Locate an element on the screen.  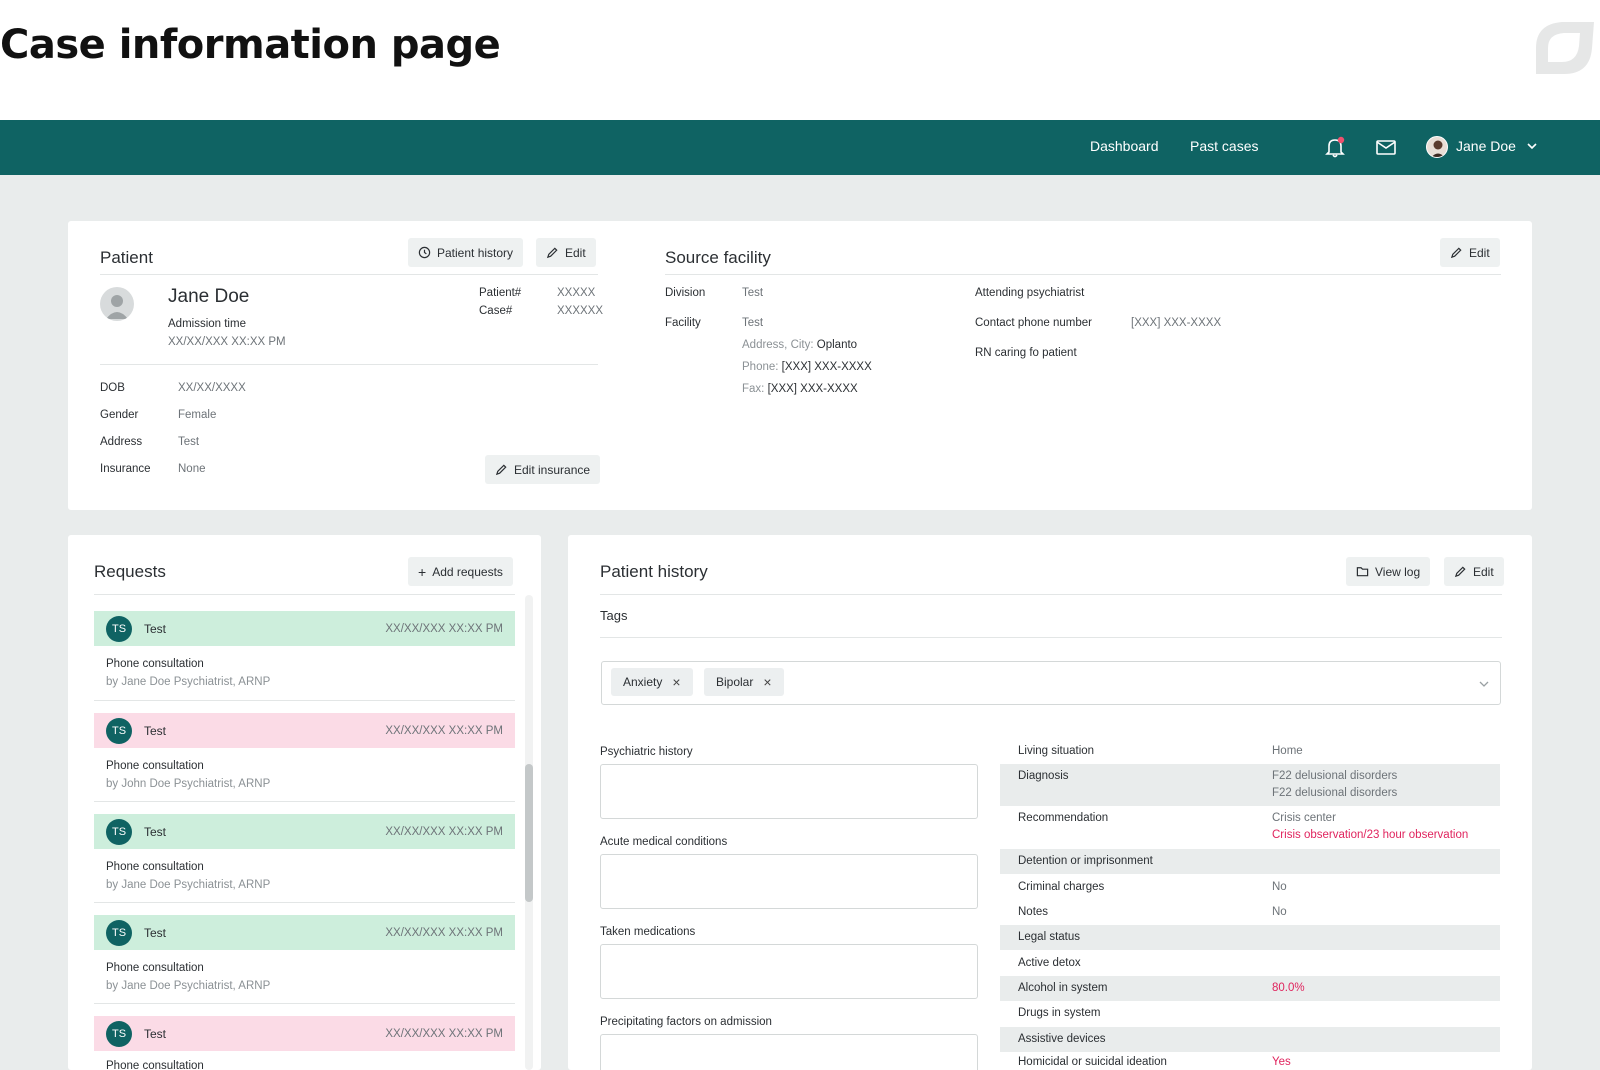
top-navigation-bar: Dashboard Past cases Jane Doe is located at coordinates (800, 147).